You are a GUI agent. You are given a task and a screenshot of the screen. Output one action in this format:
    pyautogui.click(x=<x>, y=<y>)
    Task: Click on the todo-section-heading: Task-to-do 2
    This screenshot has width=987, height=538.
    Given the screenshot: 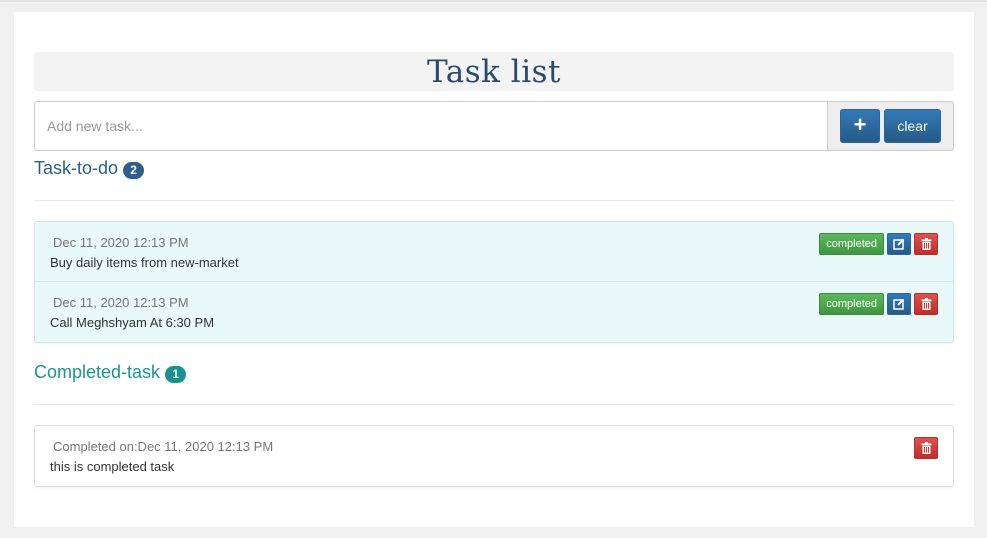 What is the action you would take?
    pyautogui.click(x=89, y=168)
    